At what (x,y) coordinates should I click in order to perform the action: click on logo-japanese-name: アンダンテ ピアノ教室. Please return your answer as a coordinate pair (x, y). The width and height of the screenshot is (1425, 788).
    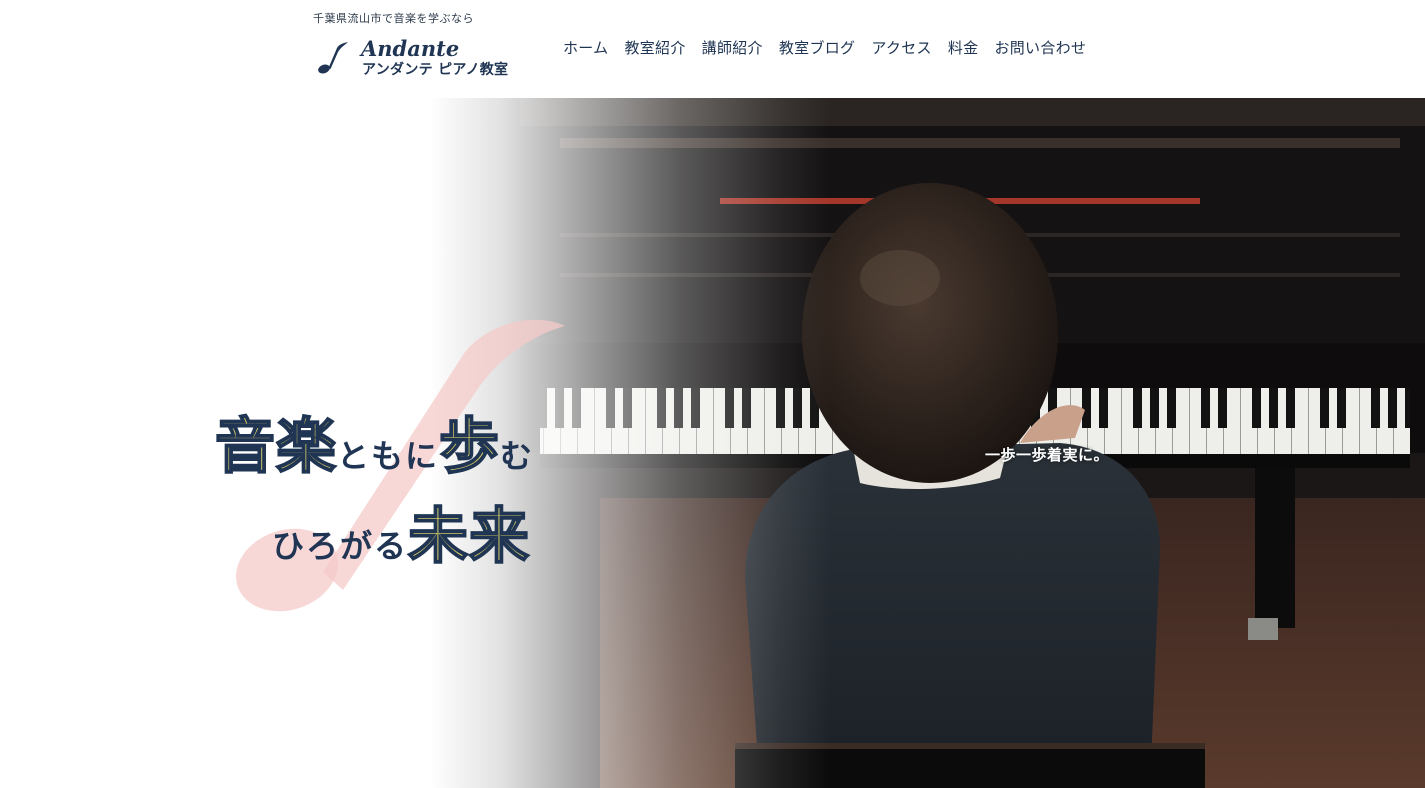
    Looking at the image, I should click on (435, 70).